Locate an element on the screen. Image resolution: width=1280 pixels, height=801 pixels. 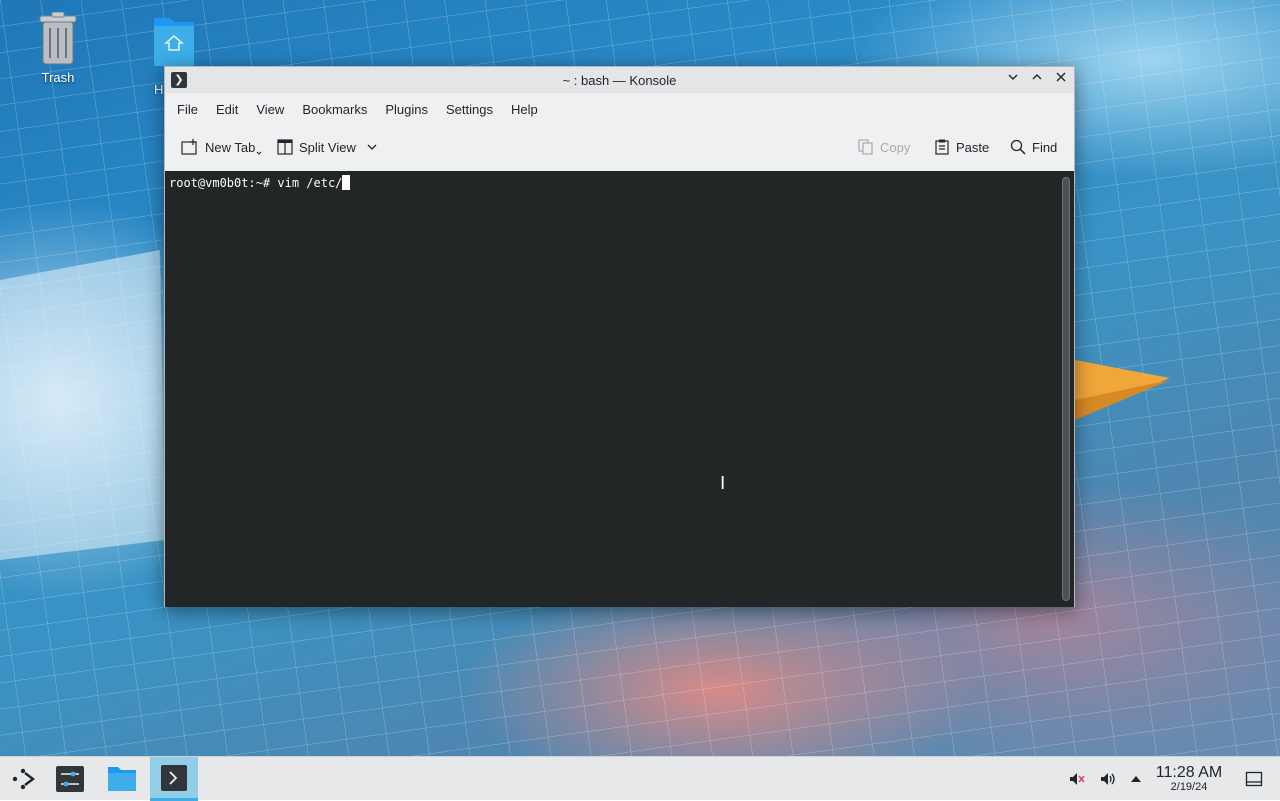
desktop-icon-label: H is located at coordinates (159, 89).